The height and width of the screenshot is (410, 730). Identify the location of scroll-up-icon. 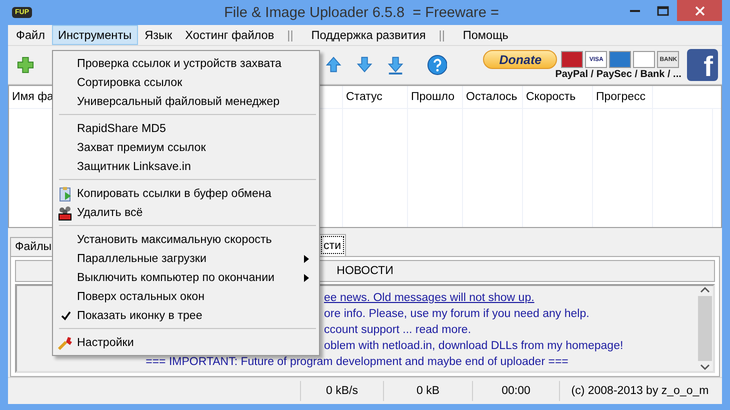
(705, 290).